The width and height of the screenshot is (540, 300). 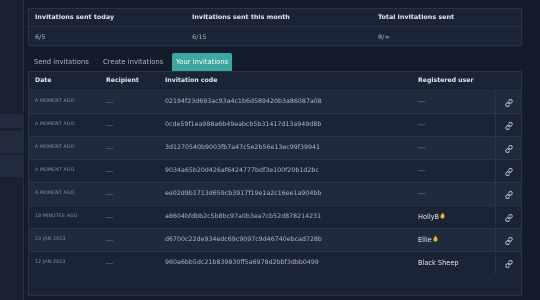 What do you see at coordinates (50, 262) in the screenshot?
I see `invite-date: 12 JAN 2023` at bounding box center [50, 262].